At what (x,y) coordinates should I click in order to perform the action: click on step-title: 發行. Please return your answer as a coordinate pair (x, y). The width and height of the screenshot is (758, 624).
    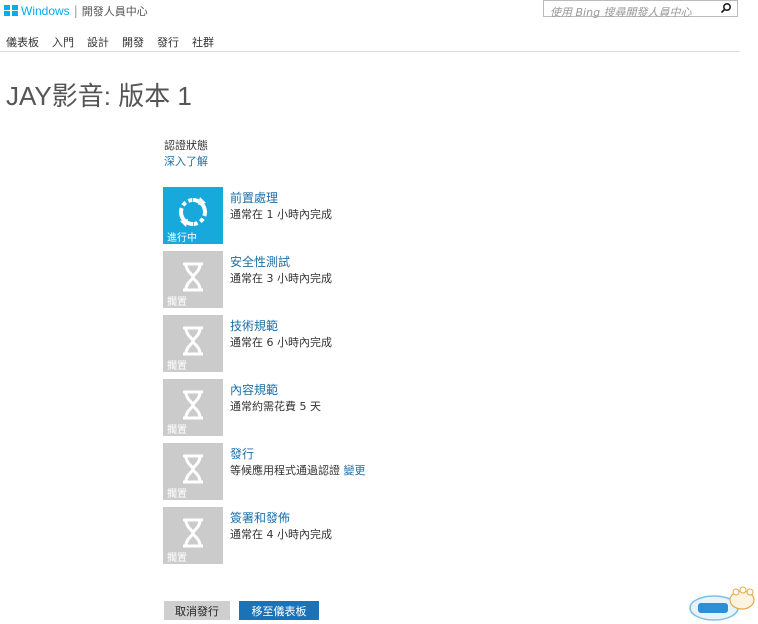
    Looking at the image, I should click on (242, 453).